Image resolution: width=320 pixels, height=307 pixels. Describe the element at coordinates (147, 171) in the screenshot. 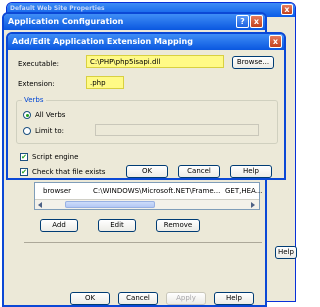

I see `mapping-ok-button: OK` at that location.